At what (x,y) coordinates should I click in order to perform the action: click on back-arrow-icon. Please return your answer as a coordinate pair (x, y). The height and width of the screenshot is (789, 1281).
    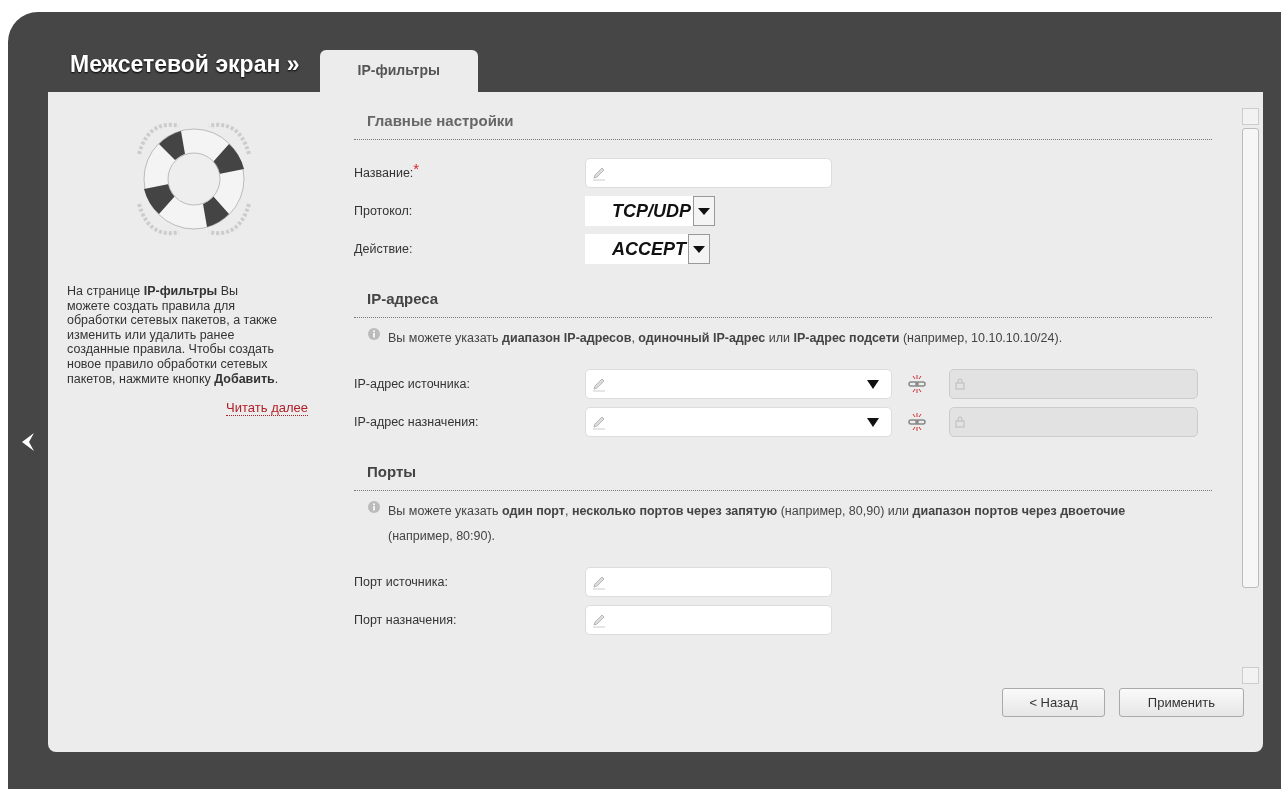
    Looking at the image, I should click on (28, 442).